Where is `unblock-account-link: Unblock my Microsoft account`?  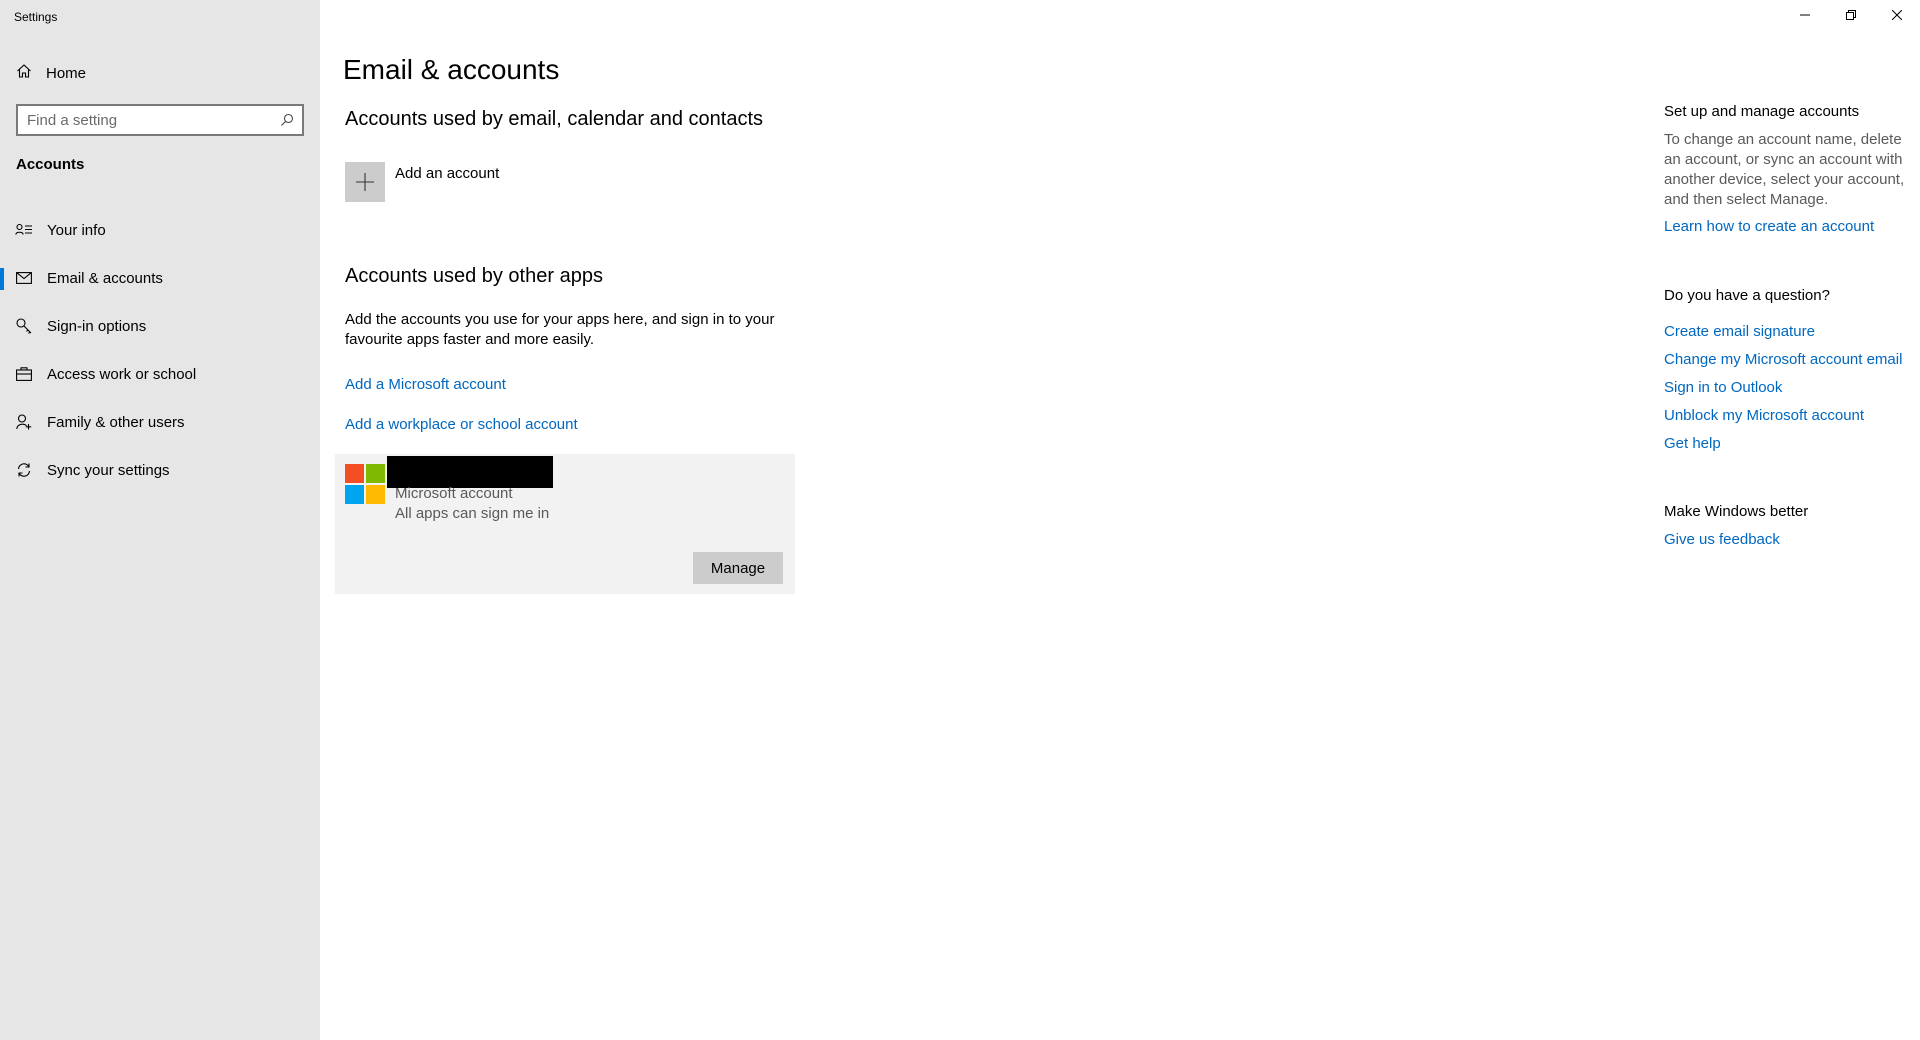
unblock-account-link: Unblock my Microsoft account is located at coordinates (1764, 415).